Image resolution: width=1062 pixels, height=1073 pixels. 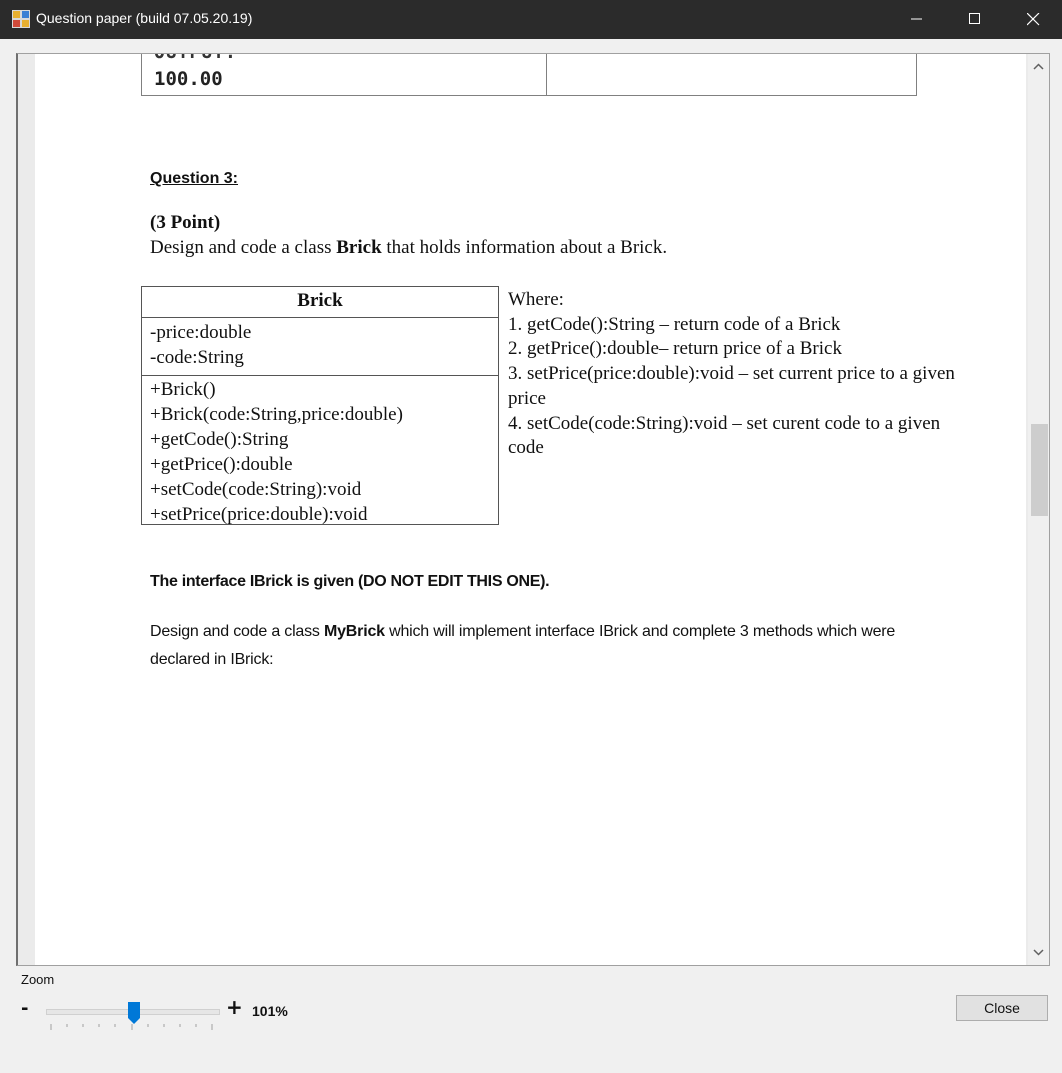 I want to click on uml-attribute: -code:String, so click(x=197, y=357).